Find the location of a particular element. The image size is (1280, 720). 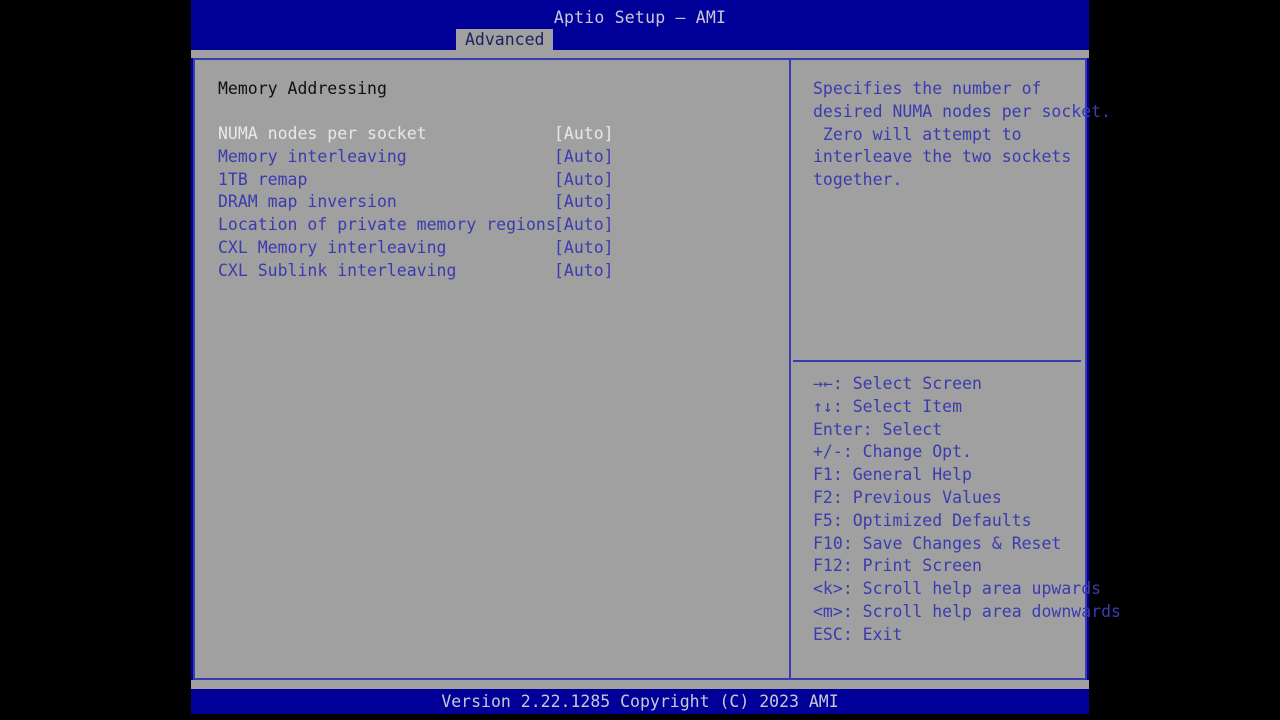

help-line: desired NUMA nodes per socket. is located at coordinates (962, 111).